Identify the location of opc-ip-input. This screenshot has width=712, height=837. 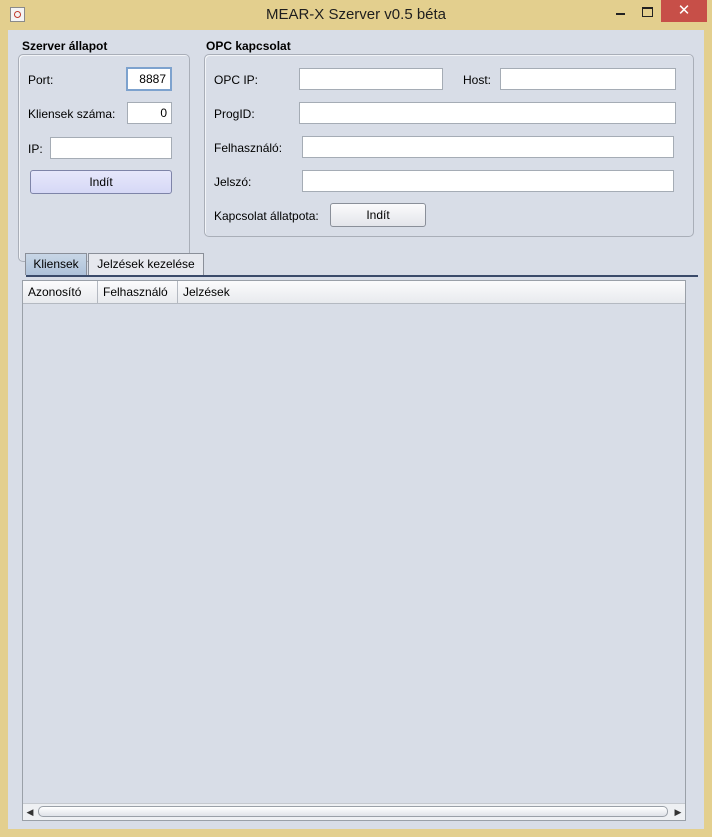
(371, 79).